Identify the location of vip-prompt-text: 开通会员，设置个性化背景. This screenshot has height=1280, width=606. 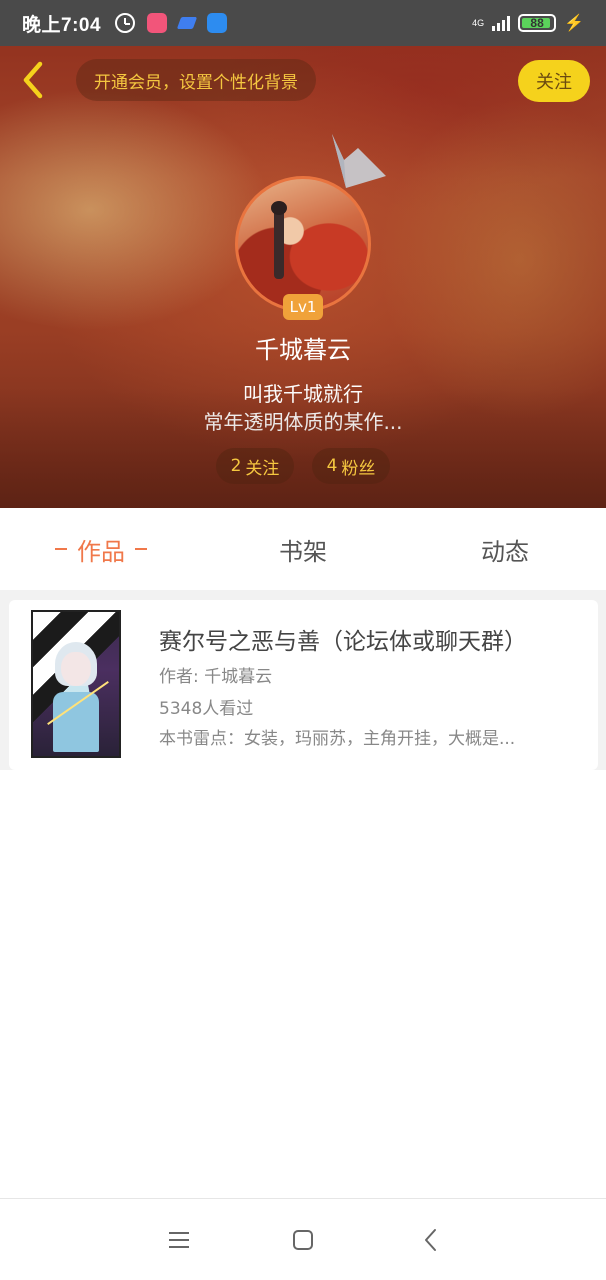
(196, 82).